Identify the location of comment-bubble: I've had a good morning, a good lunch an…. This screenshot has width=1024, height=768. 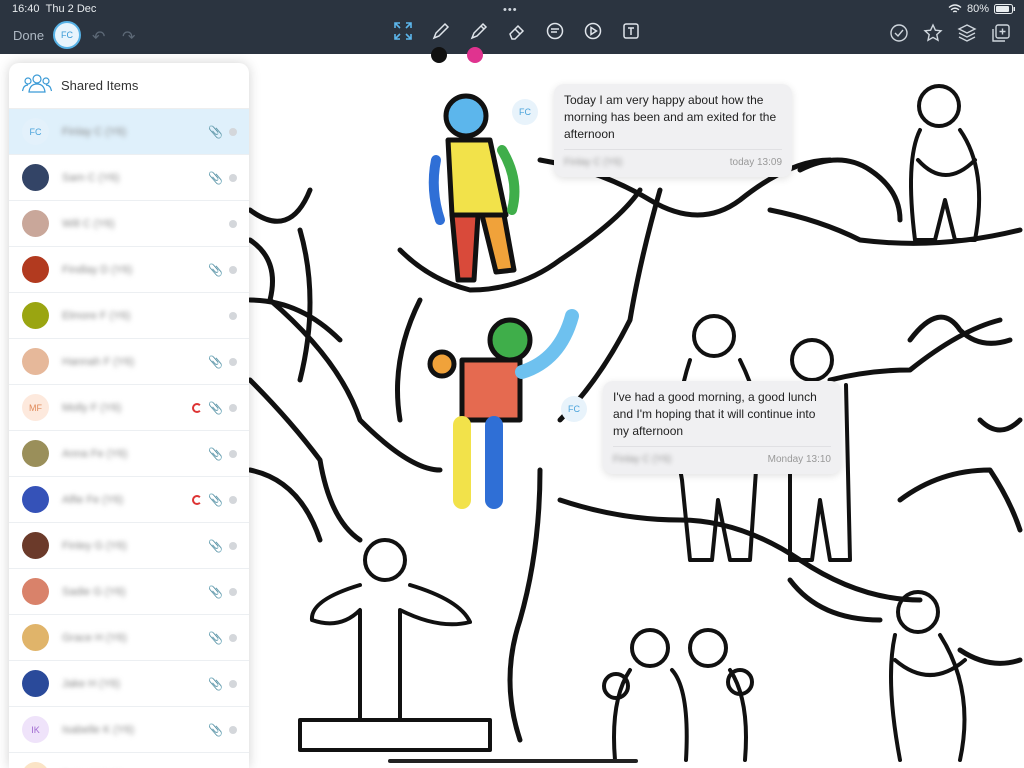
(722, 427).